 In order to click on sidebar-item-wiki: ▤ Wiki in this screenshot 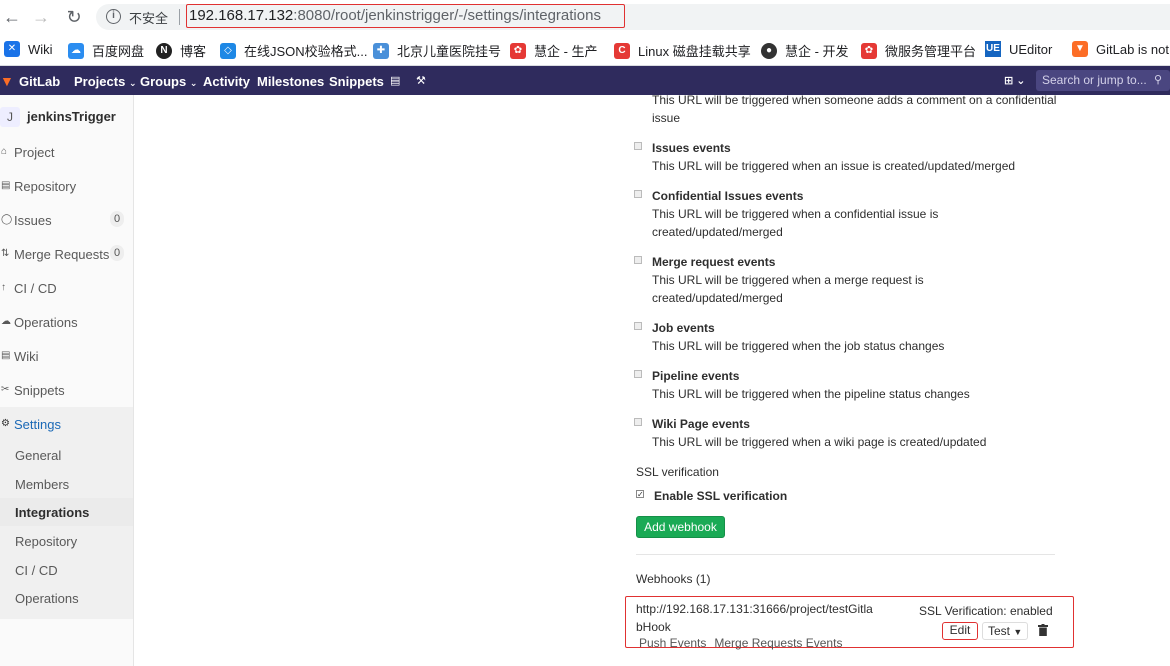, I will do `click(66, 357)`.